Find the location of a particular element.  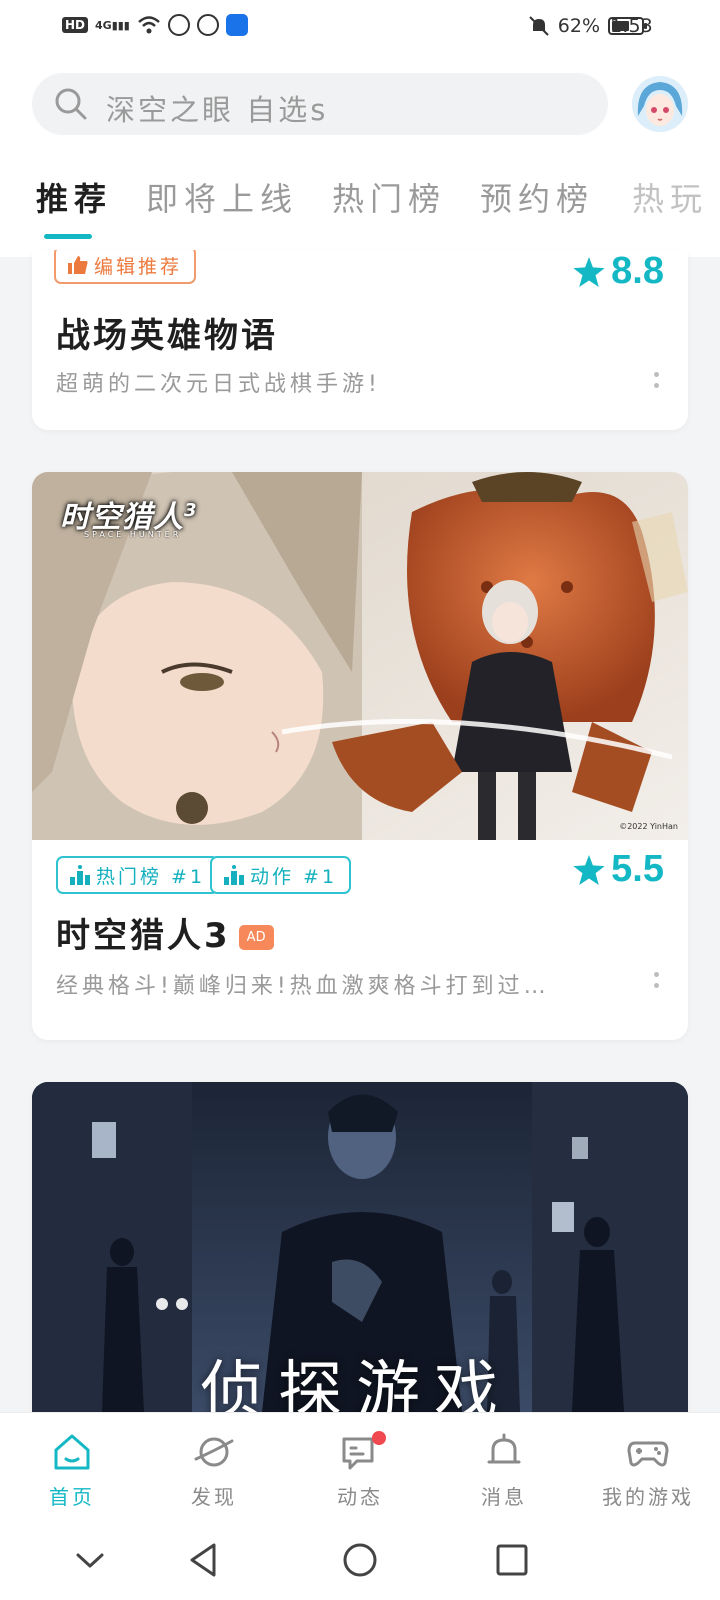

search-bar: 深空之眼 自选s is located at coordinates (320, 104).